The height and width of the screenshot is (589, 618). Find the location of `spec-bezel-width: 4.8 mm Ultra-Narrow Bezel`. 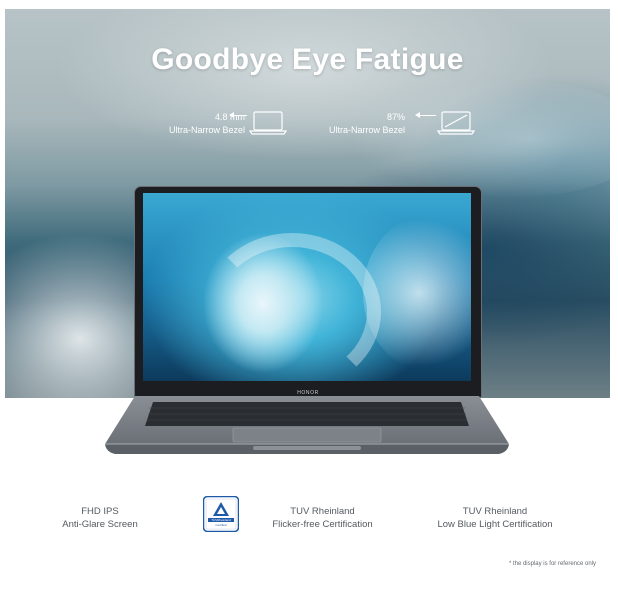

spec-bezel-width: 4.8 mm Ultra-Narrow Bezel is located at coordinates (180, 124).